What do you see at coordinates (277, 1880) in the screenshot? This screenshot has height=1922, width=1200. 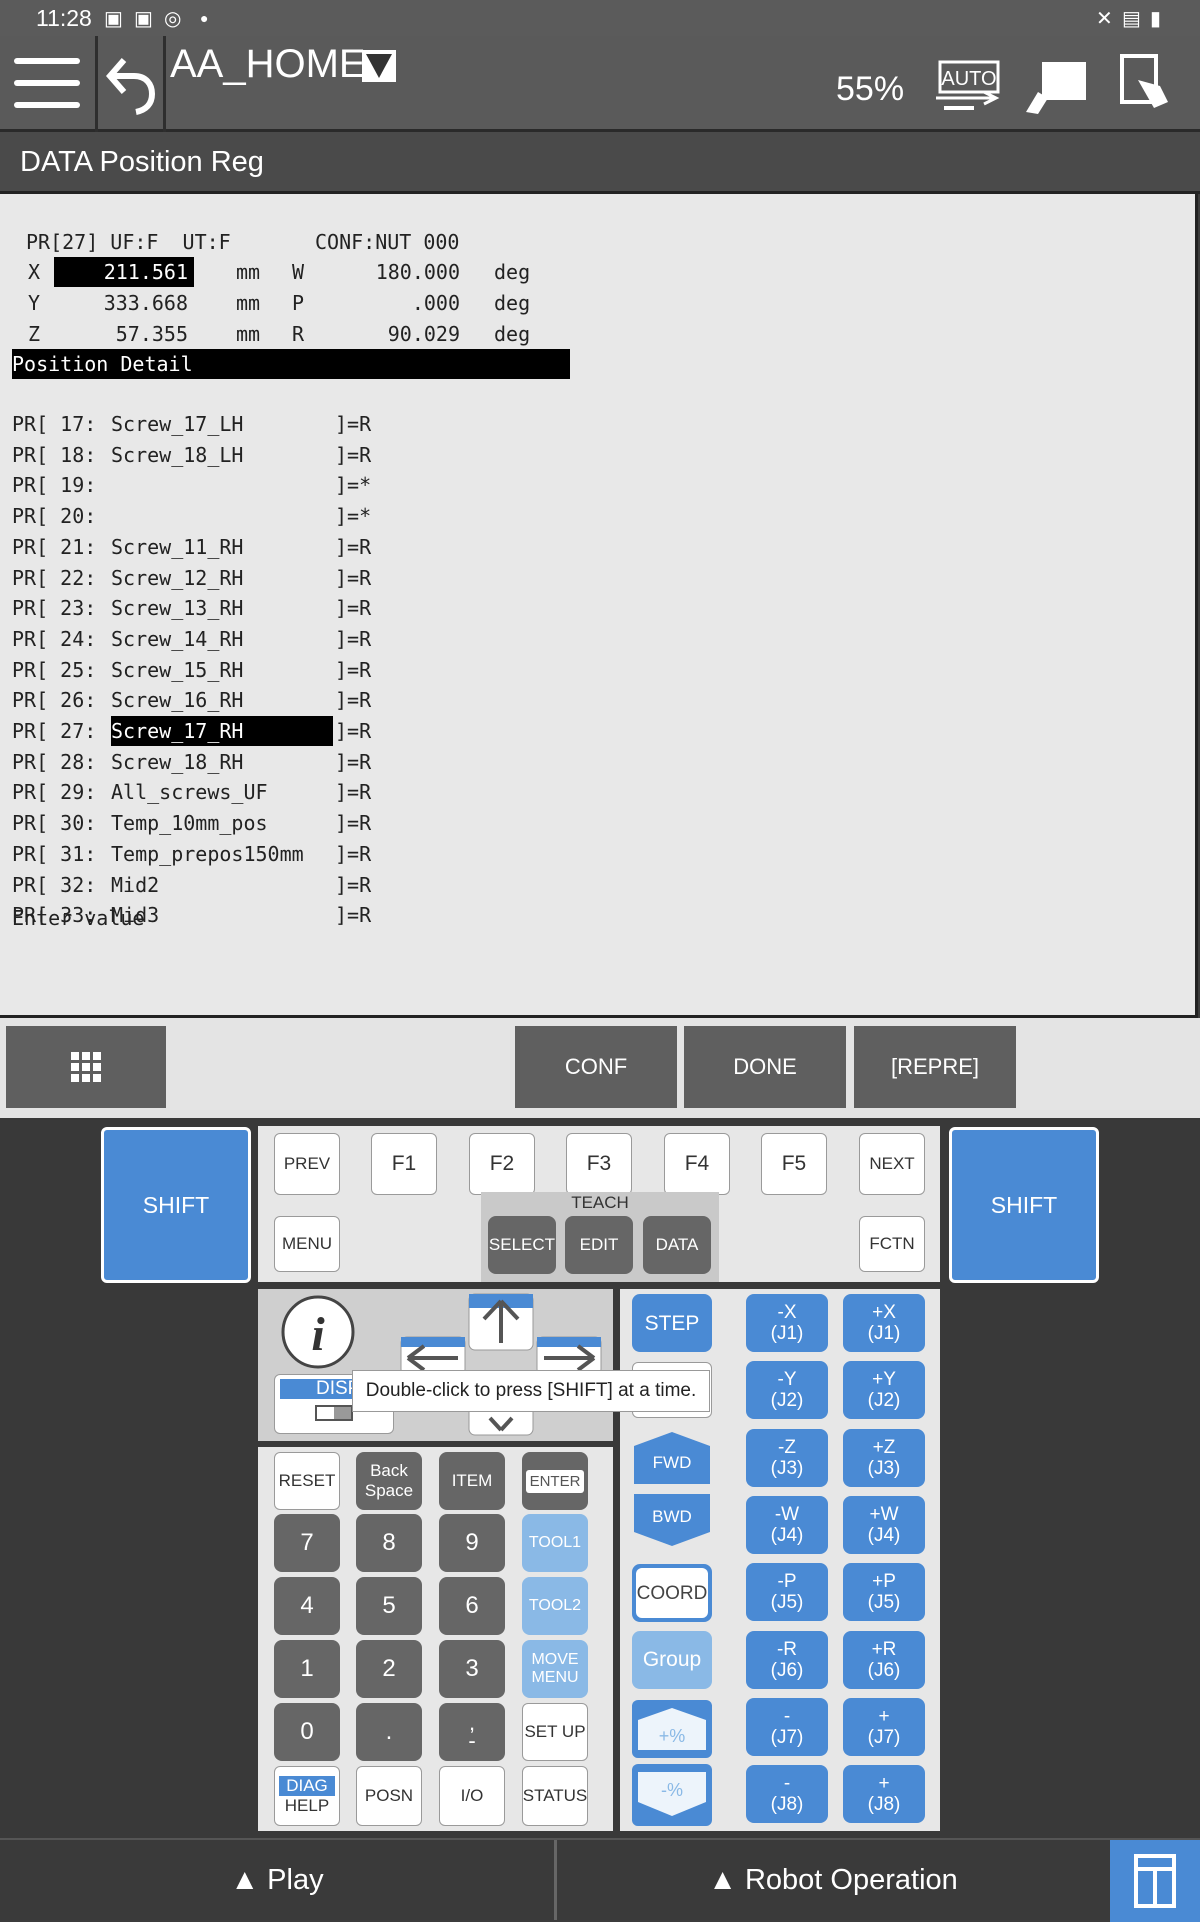 I see `play-tab: ▲ Play` at bounding box center [277, 1880].